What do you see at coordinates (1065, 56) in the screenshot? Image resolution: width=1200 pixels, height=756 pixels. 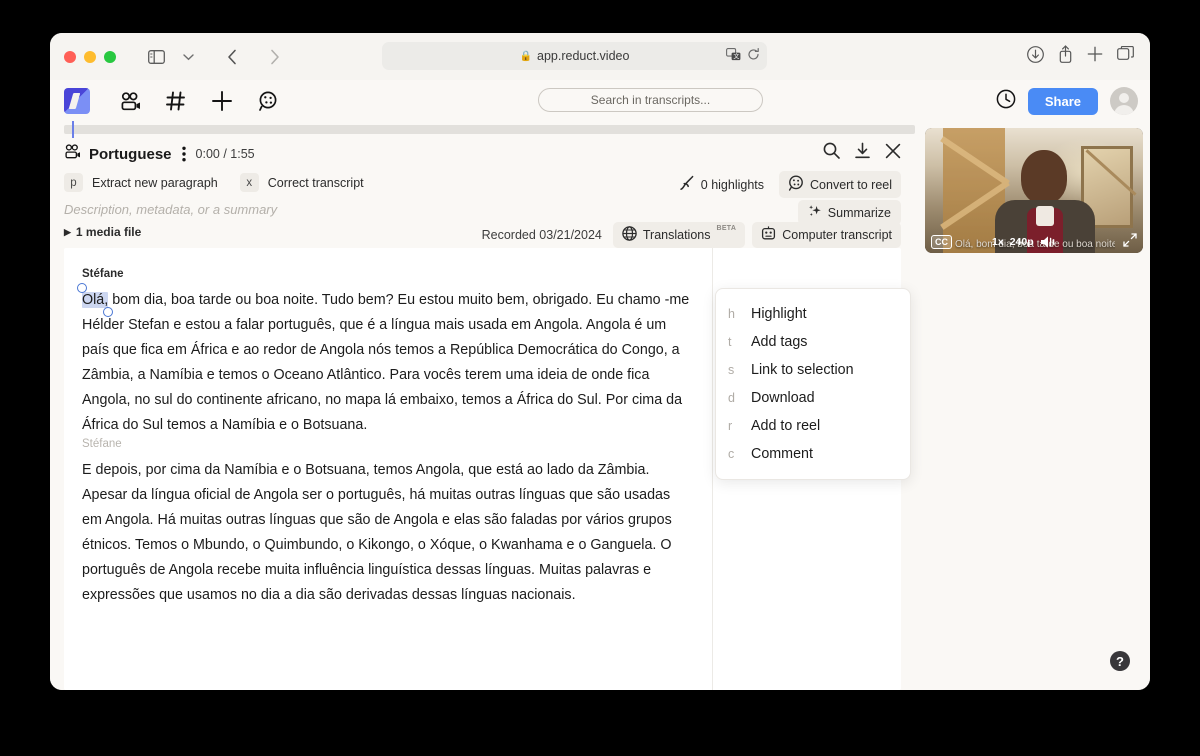 I see `share-icon` at bounding box center [1065, 56].